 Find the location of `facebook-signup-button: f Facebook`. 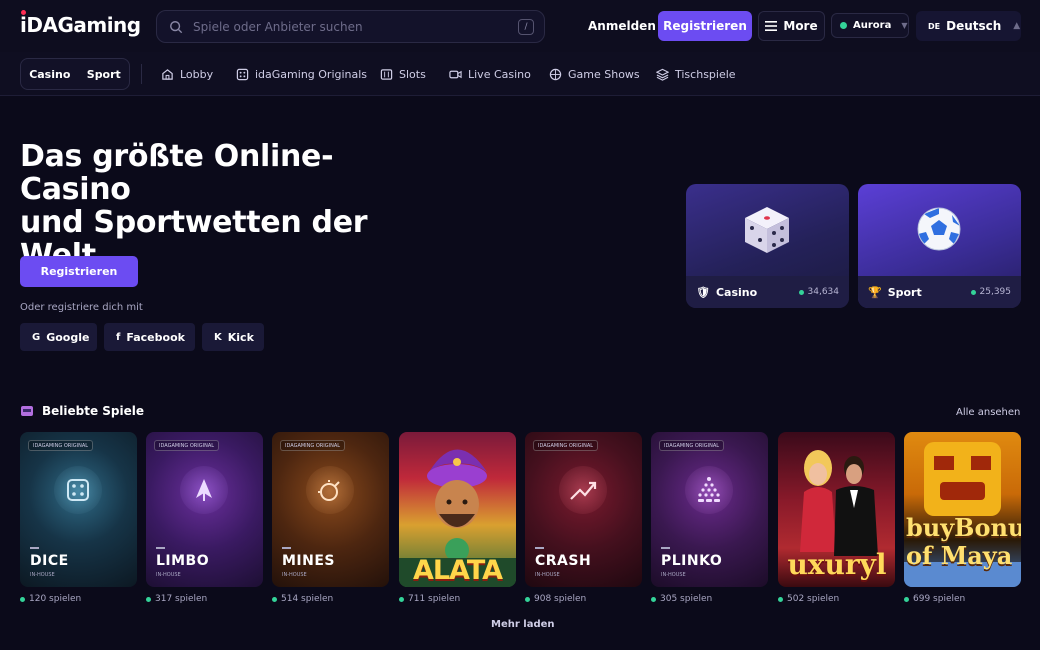

facebook-signup-button: f Facebook is located at coordinates (149, 337).